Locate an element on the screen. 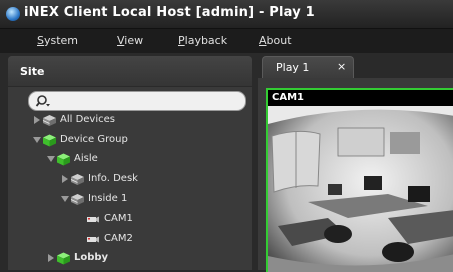 This screenshot has width=453, height=272. menu-system: System is located at coordinates (57, 40).